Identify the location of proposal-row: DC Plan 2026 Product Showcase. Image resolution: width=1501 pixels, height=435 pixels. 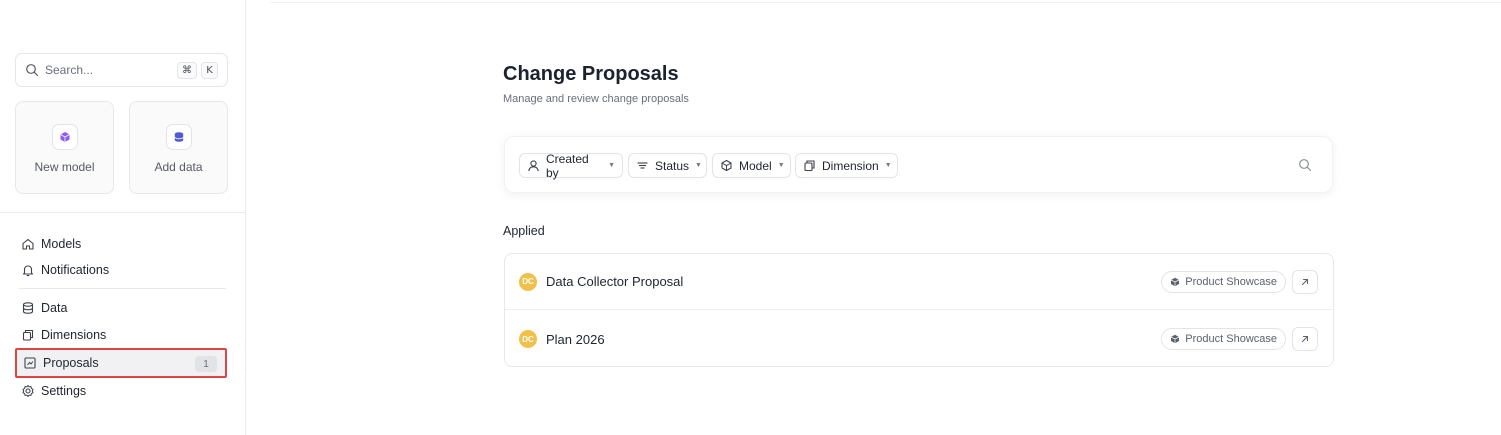
(919, 339).